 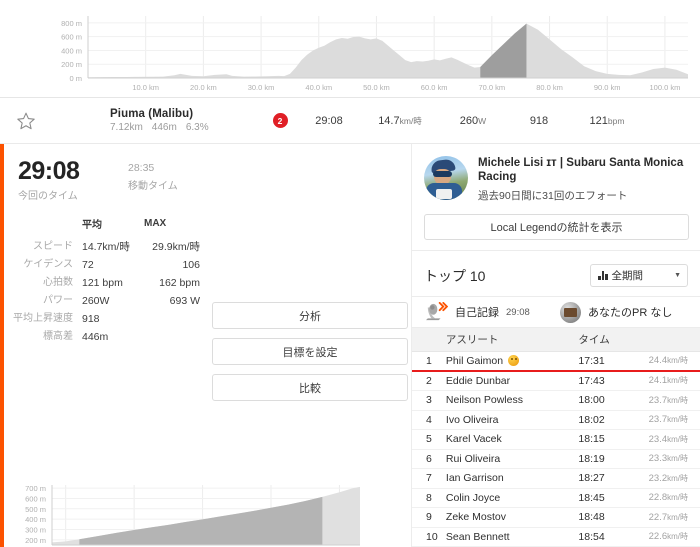 I want to click on athlete-name-link: Karel Vacek, so click(x=474, y=439).